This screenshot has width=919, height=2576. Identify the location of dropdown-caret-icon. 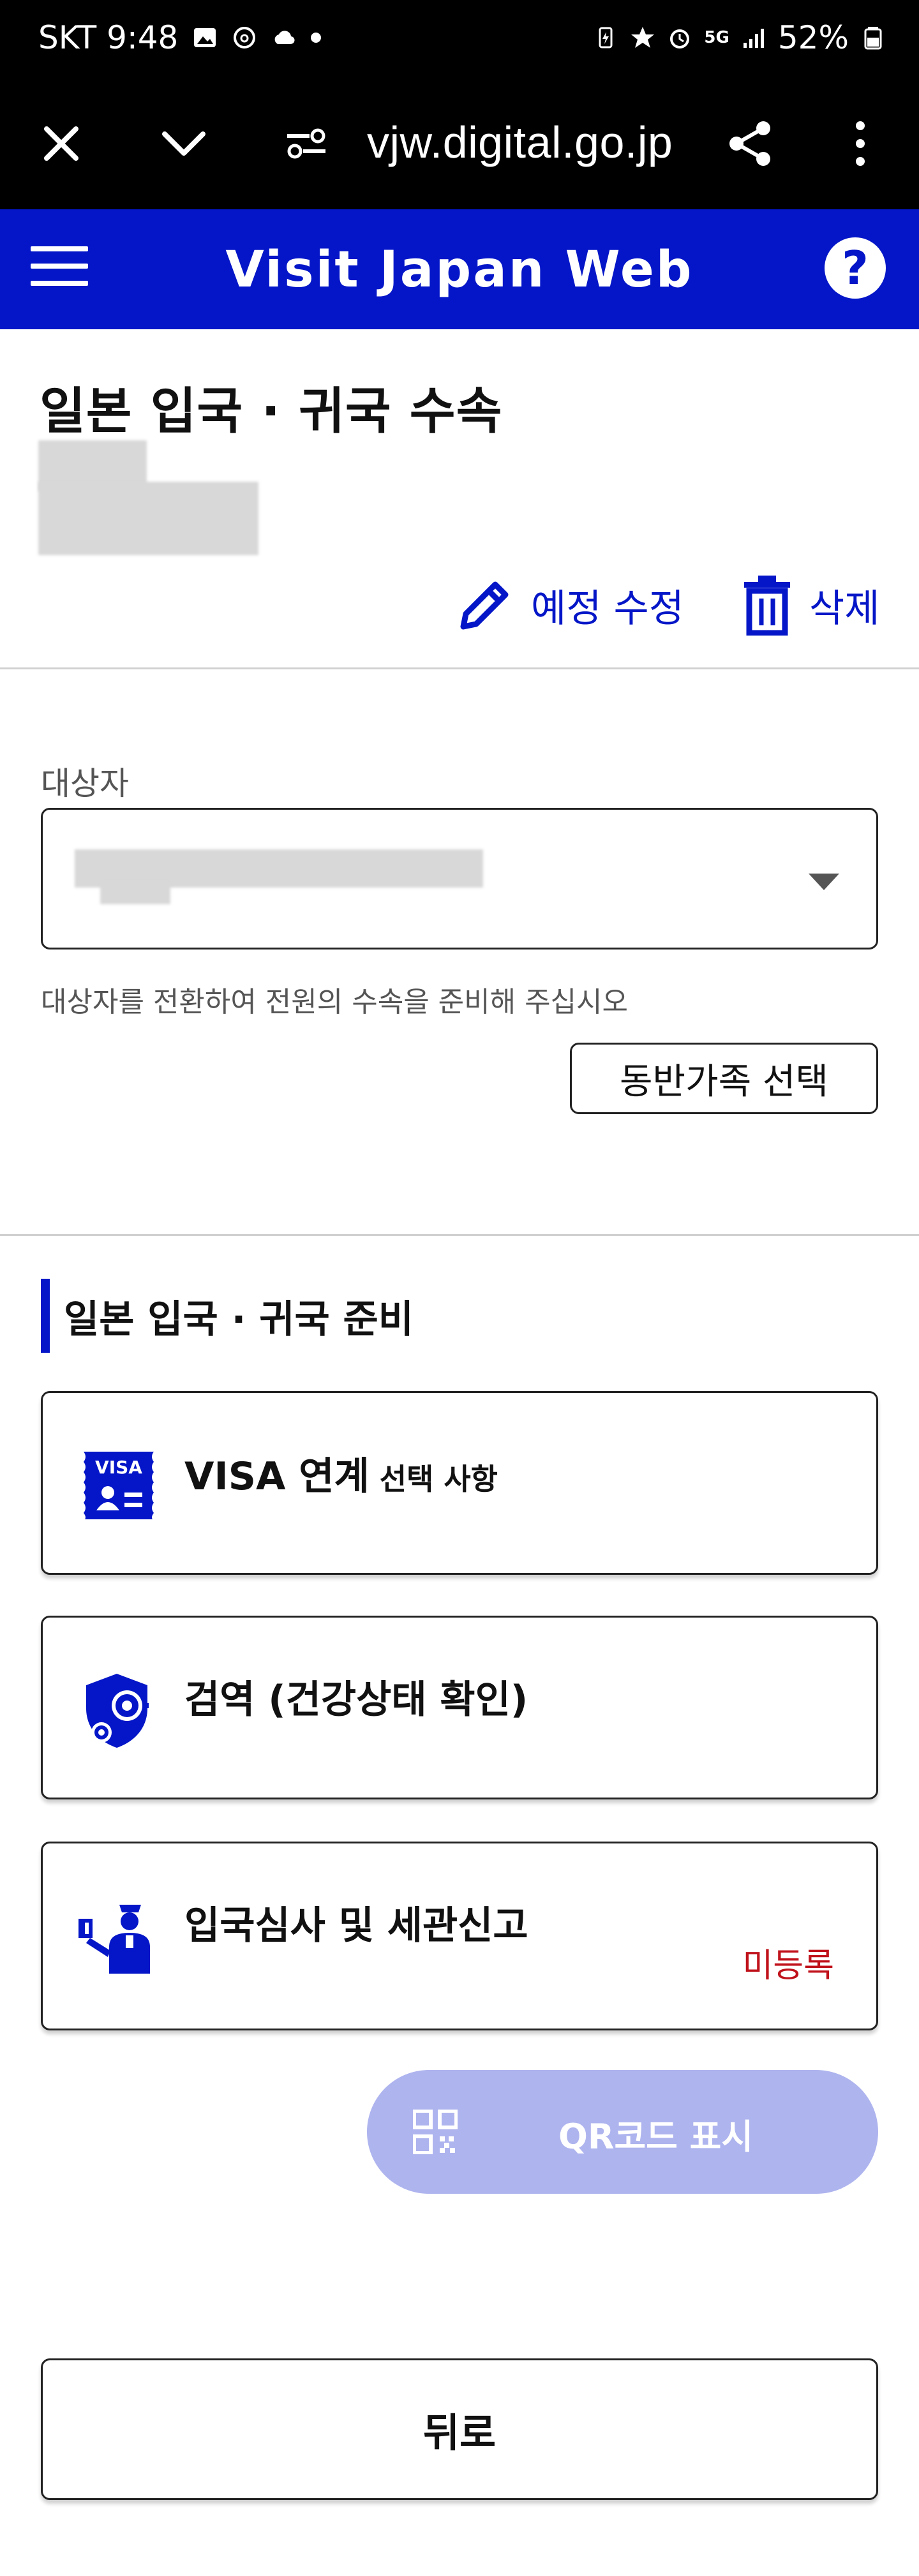
(824, 882).